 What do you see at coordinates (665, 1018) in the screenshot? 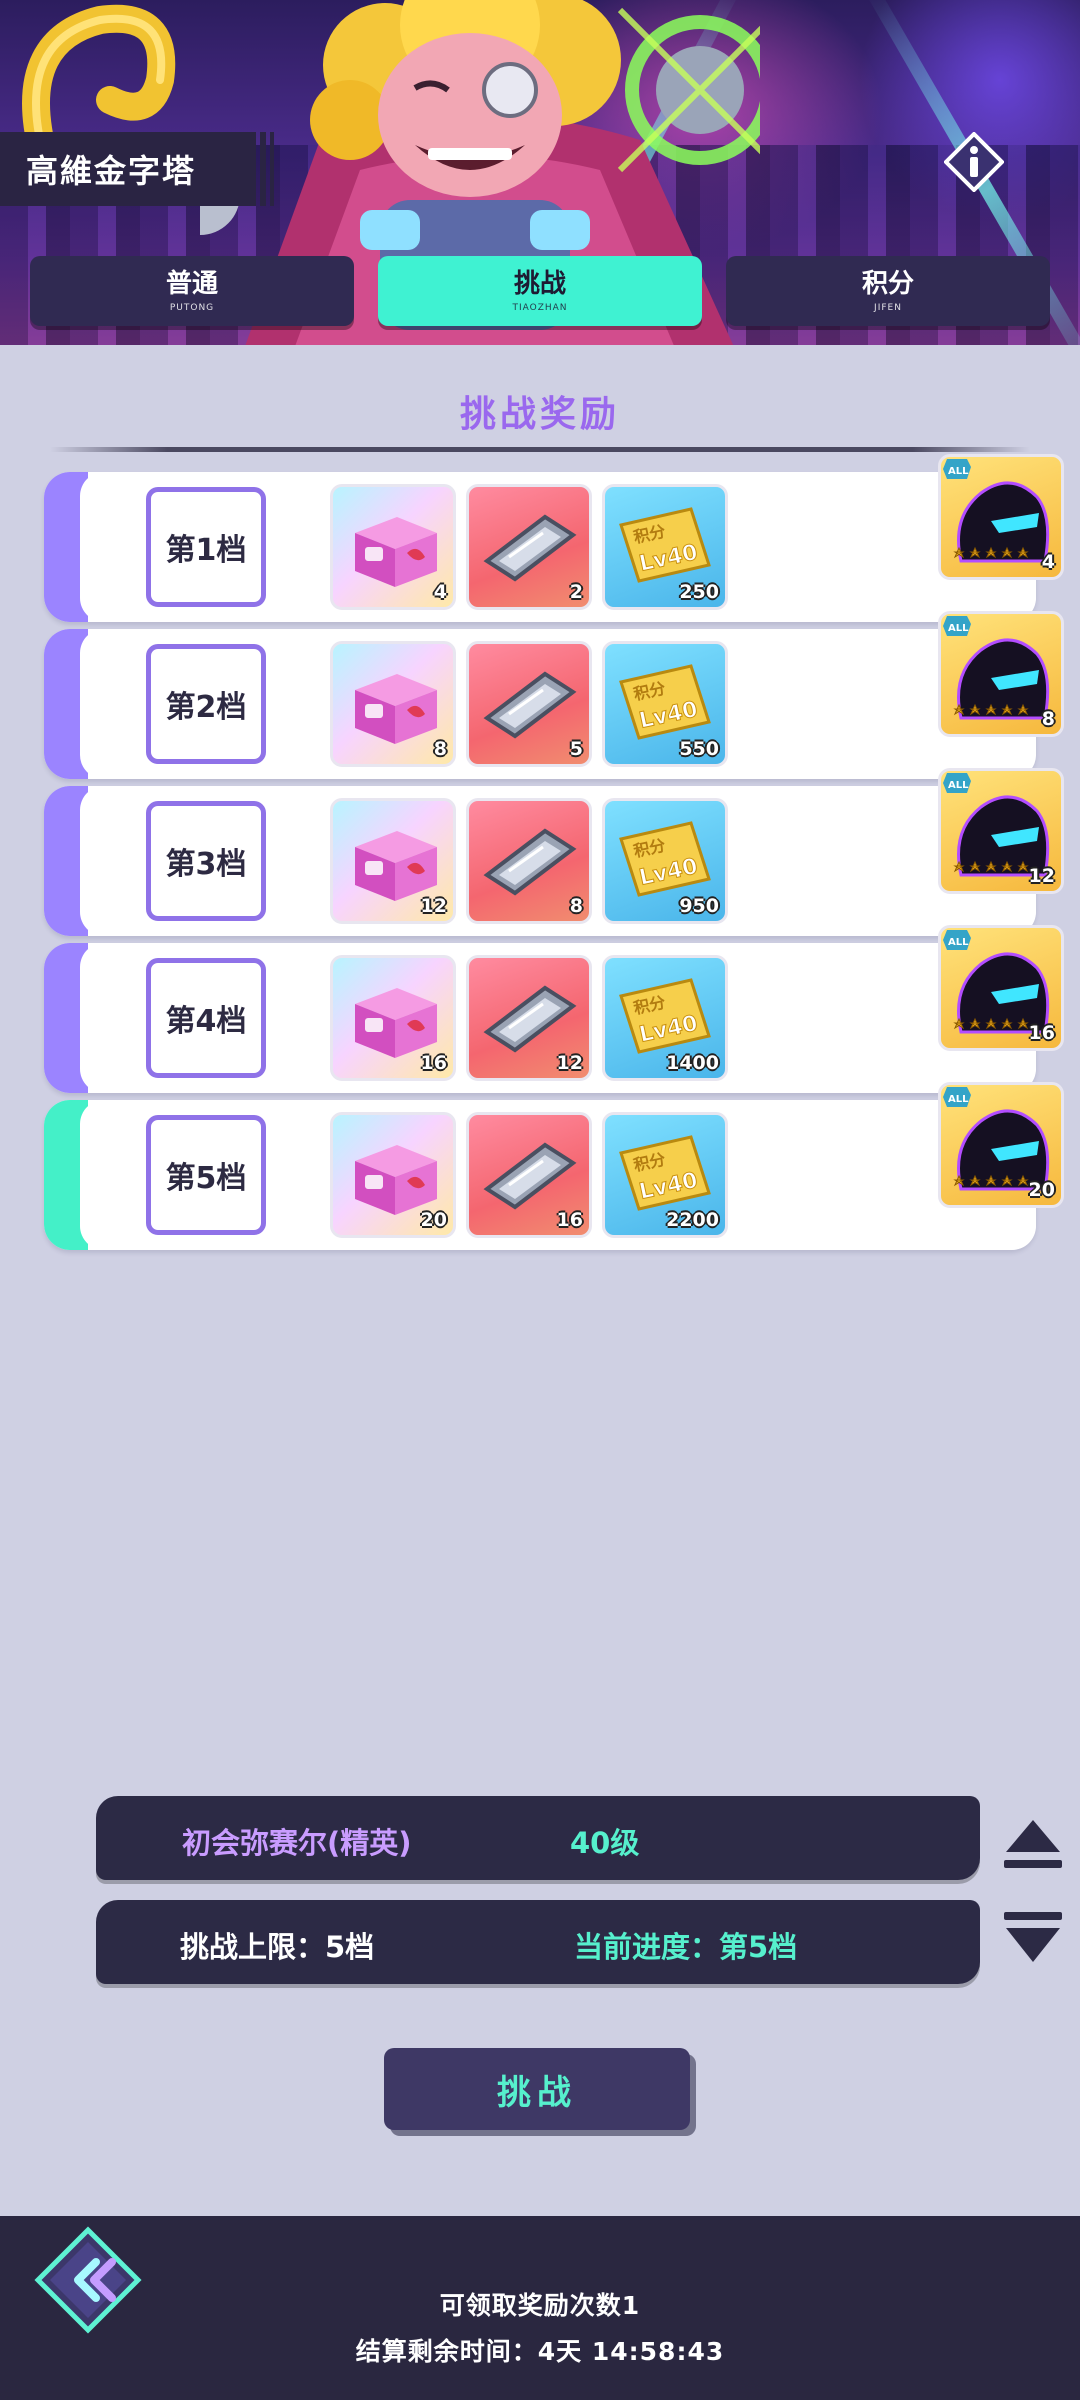
I see `reward-item-points-card: 积分 Lv40 1400` at bounding box center [665, 1018].